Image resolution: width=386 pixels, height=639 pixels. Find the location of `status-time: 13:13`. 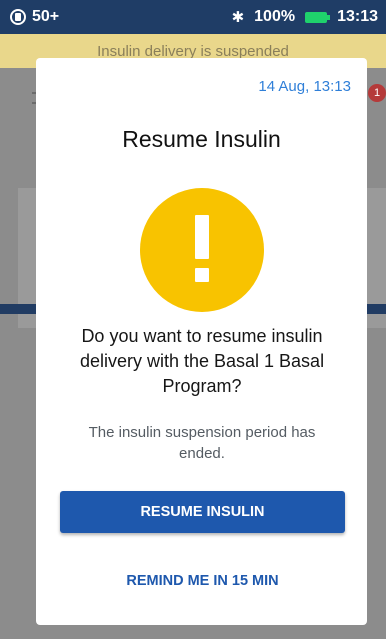

status-time: 13:13 is located at coordinates (357, 16).